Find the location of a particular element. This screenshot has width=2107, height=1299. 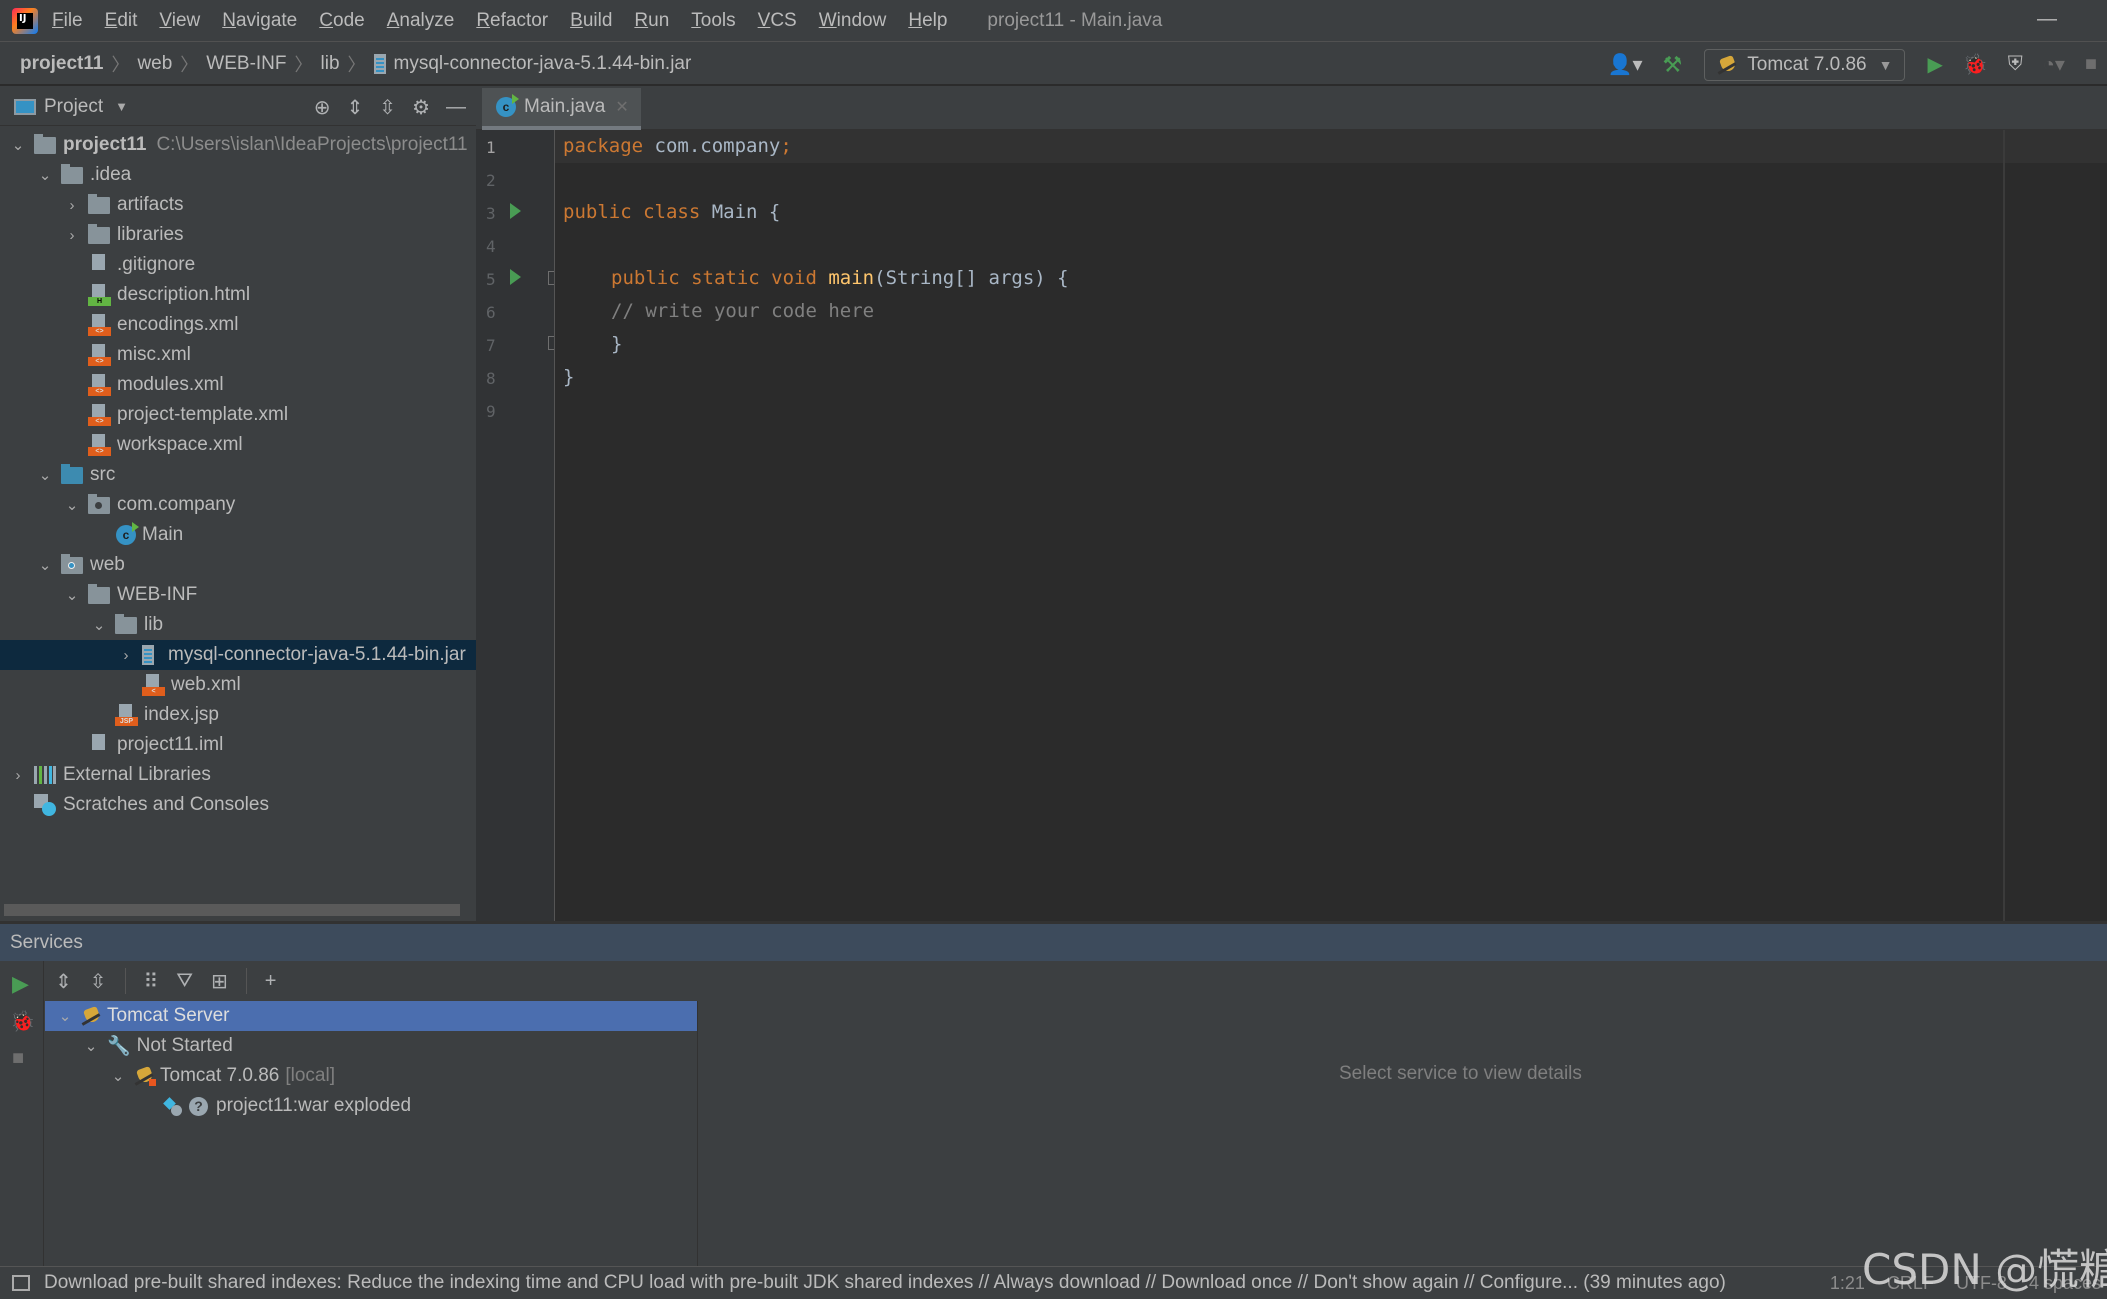

build-hammer-icon: ⚒ is located at coordinates (1673, 65).